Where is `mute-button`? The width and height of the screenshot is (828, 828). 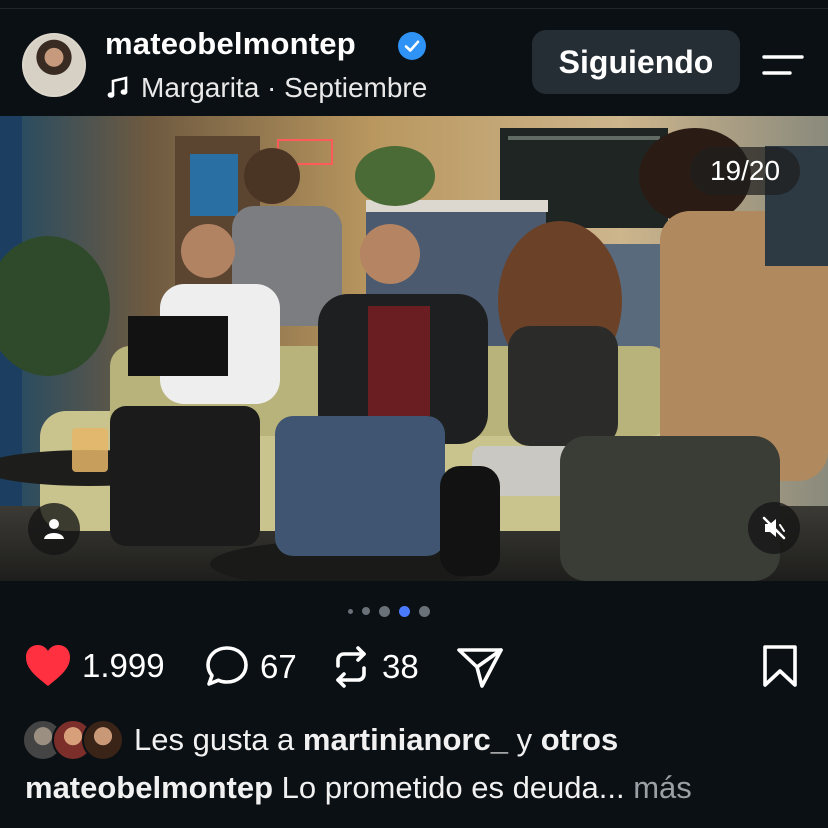 mute-button is located at coordinates (774, 528).